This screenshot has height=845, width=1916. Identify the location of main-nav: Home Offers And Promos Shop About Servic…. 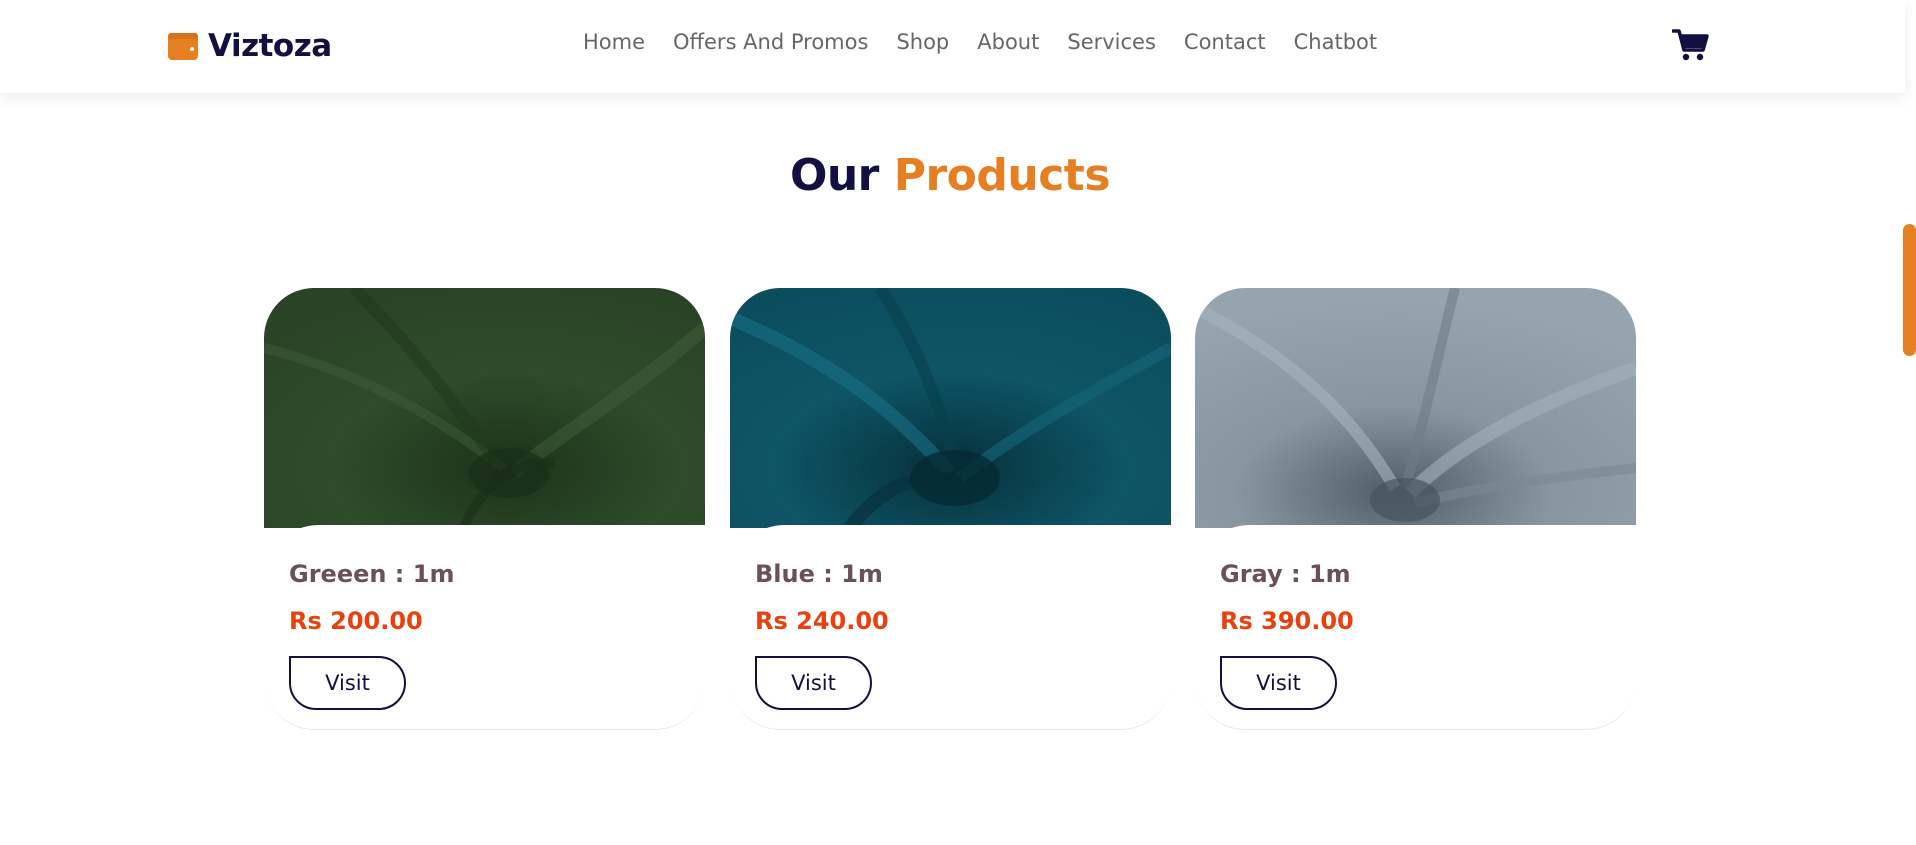
(980, 42).